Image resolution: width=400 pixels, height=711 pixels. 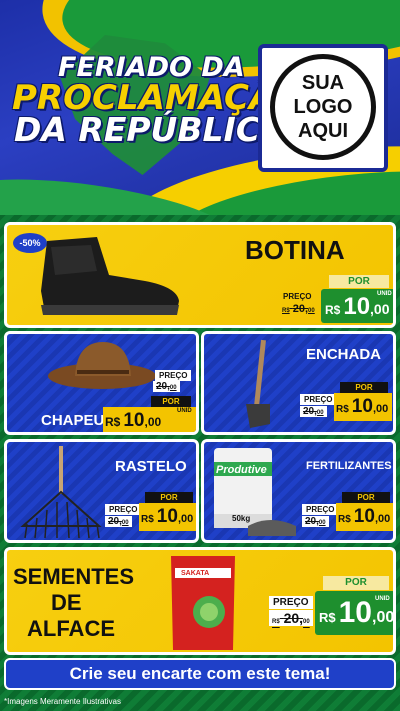 I want to click on disclaimer: *Imagens Meramente Ilustrativas, so click(x=62, y=701).